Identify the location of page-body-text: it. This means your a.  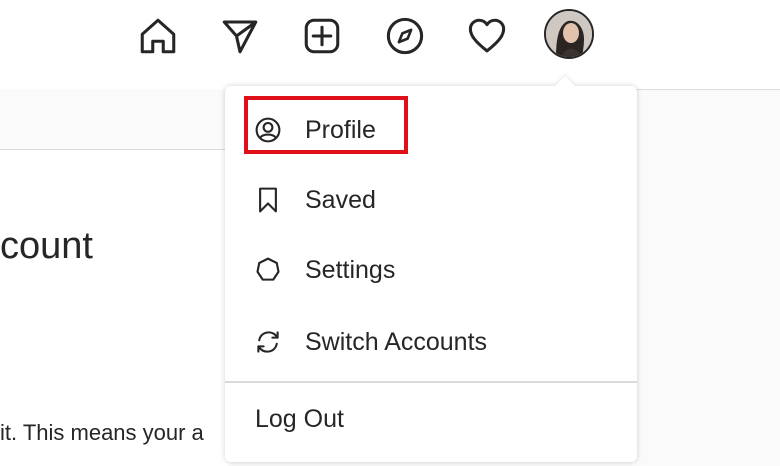
(102, 432).